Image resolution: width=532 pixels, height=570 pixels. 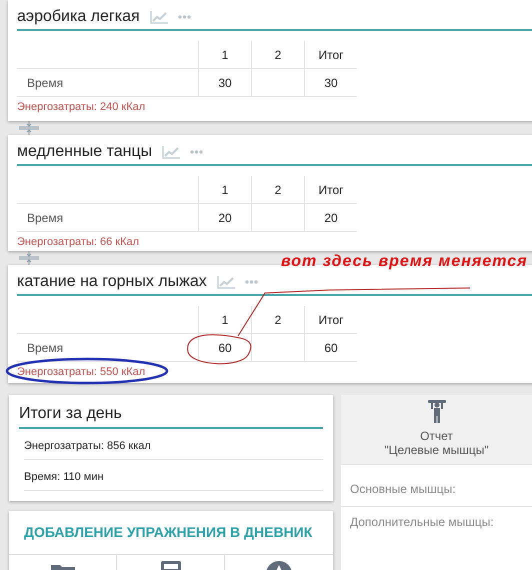 What do you see at coordinates (173, 475) in the screenshot?
I see `summary-item: Время: 110 мин` at bounding box center [173, 475].